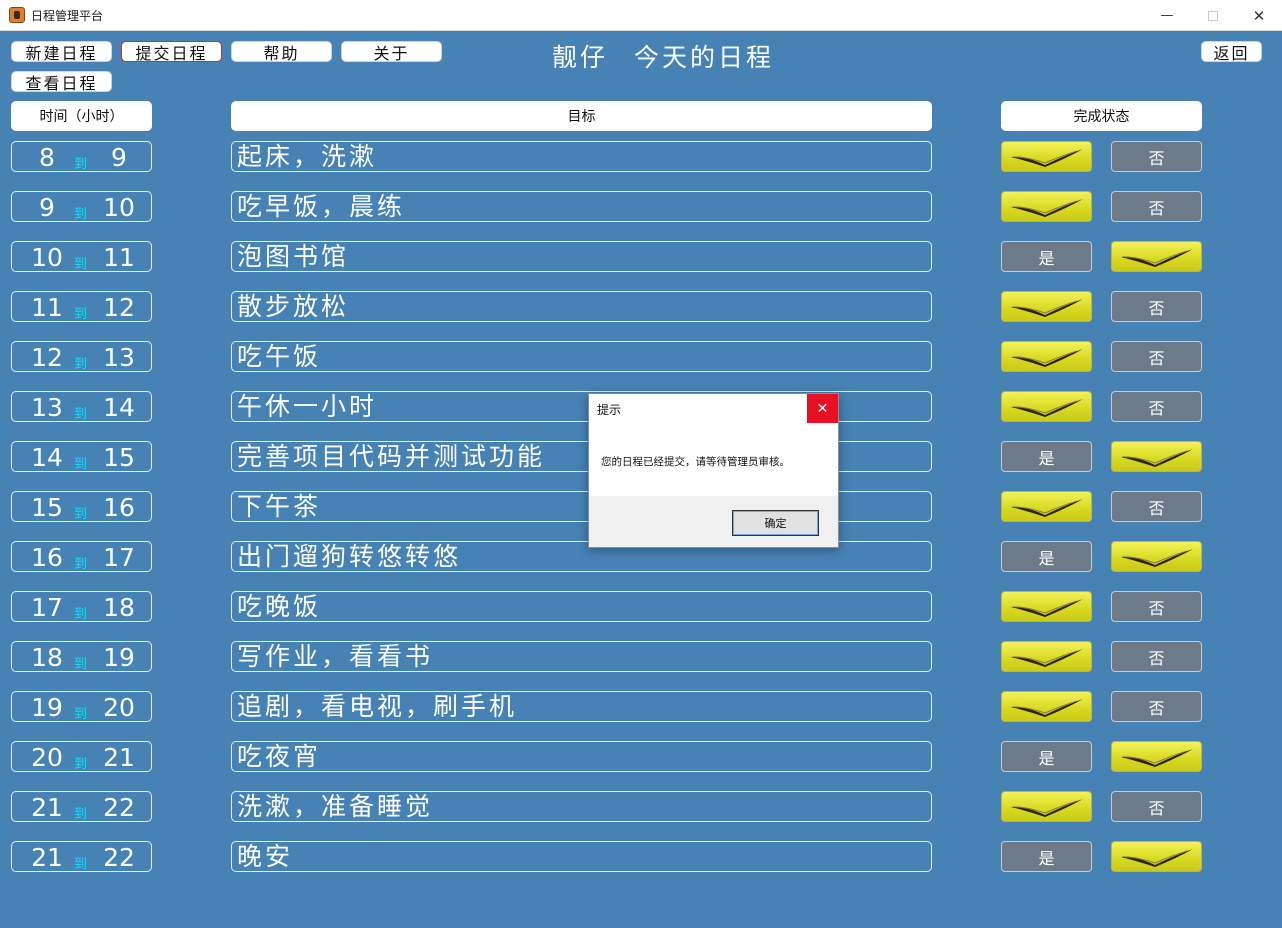  Describe the element at coordinates (81, 706) in the screenshot. I see `time-cell: 19 到 20` at that location.